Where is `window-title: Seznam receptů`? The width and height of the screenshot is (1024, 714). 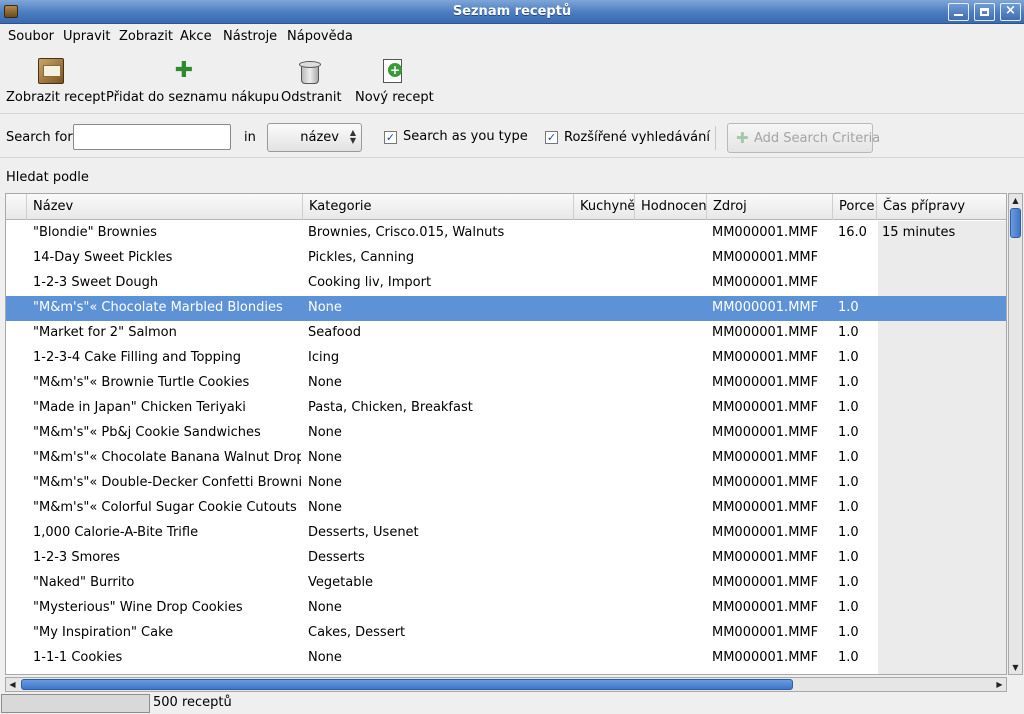 window-title: Seznam receptů is located at coordinates (512, 11).